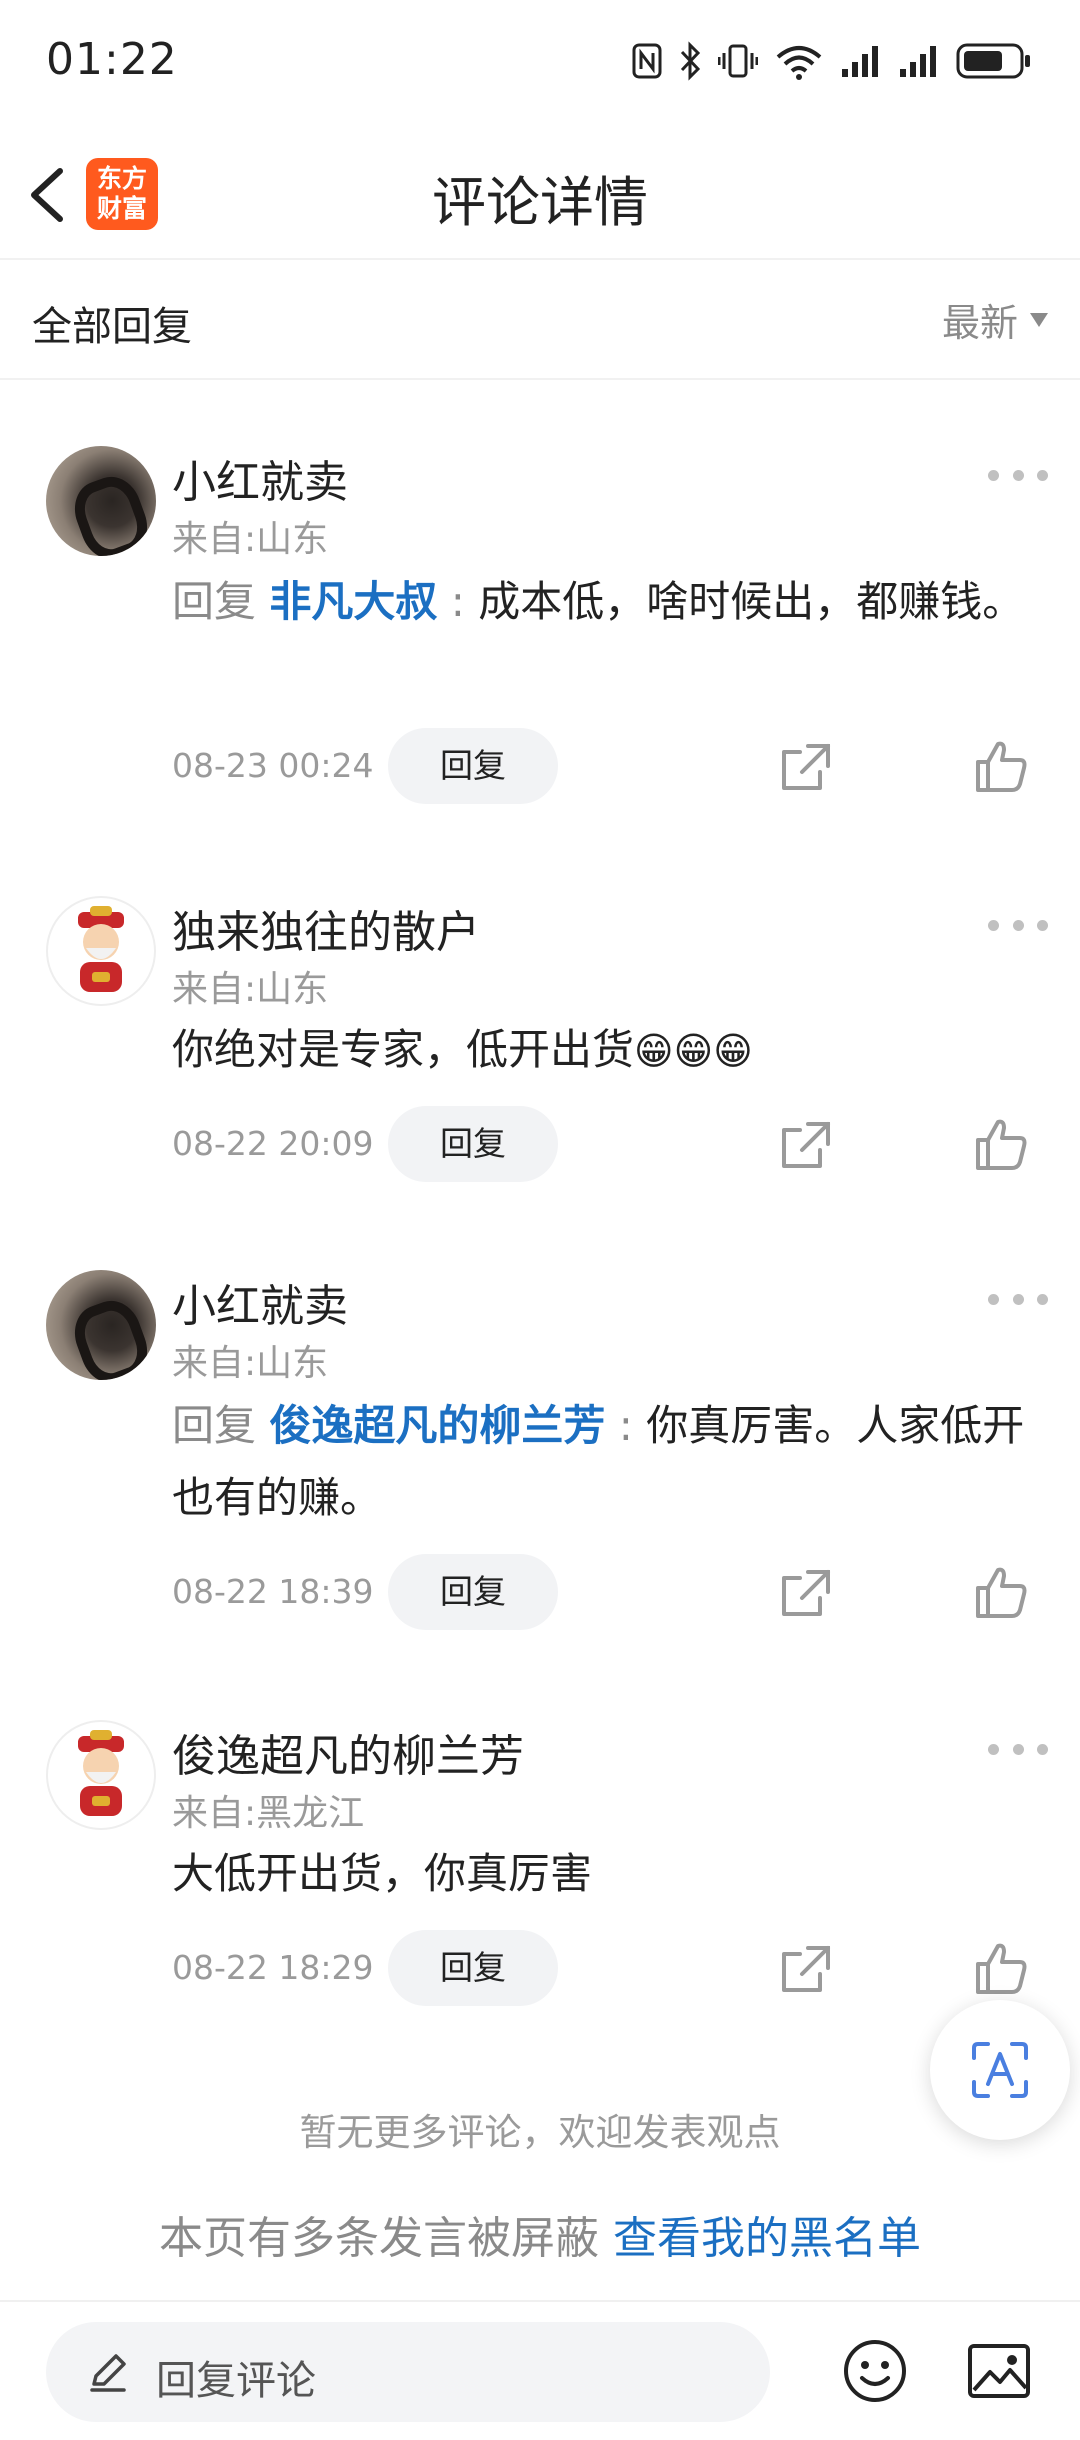 The image size is (1080, 2440). Describe the element at coordinates (612, 1592) in the screenshot. I see `comment-meta: 08-22 18:39 回复` at that location.